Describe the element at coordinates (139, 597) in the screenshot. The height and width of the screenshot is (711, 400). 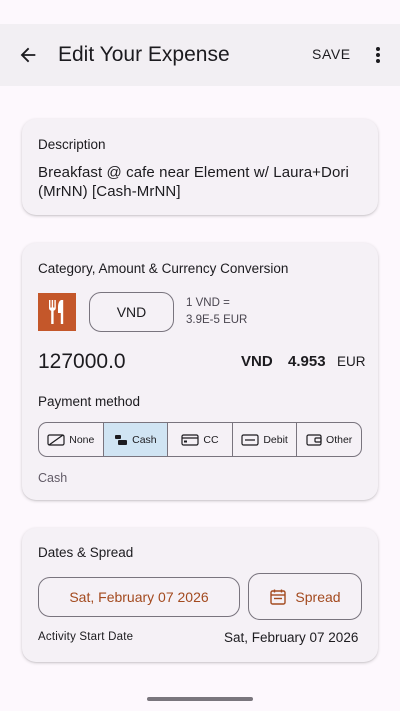
I see `date-picker-button: Sat, February 07 2026` at that location.